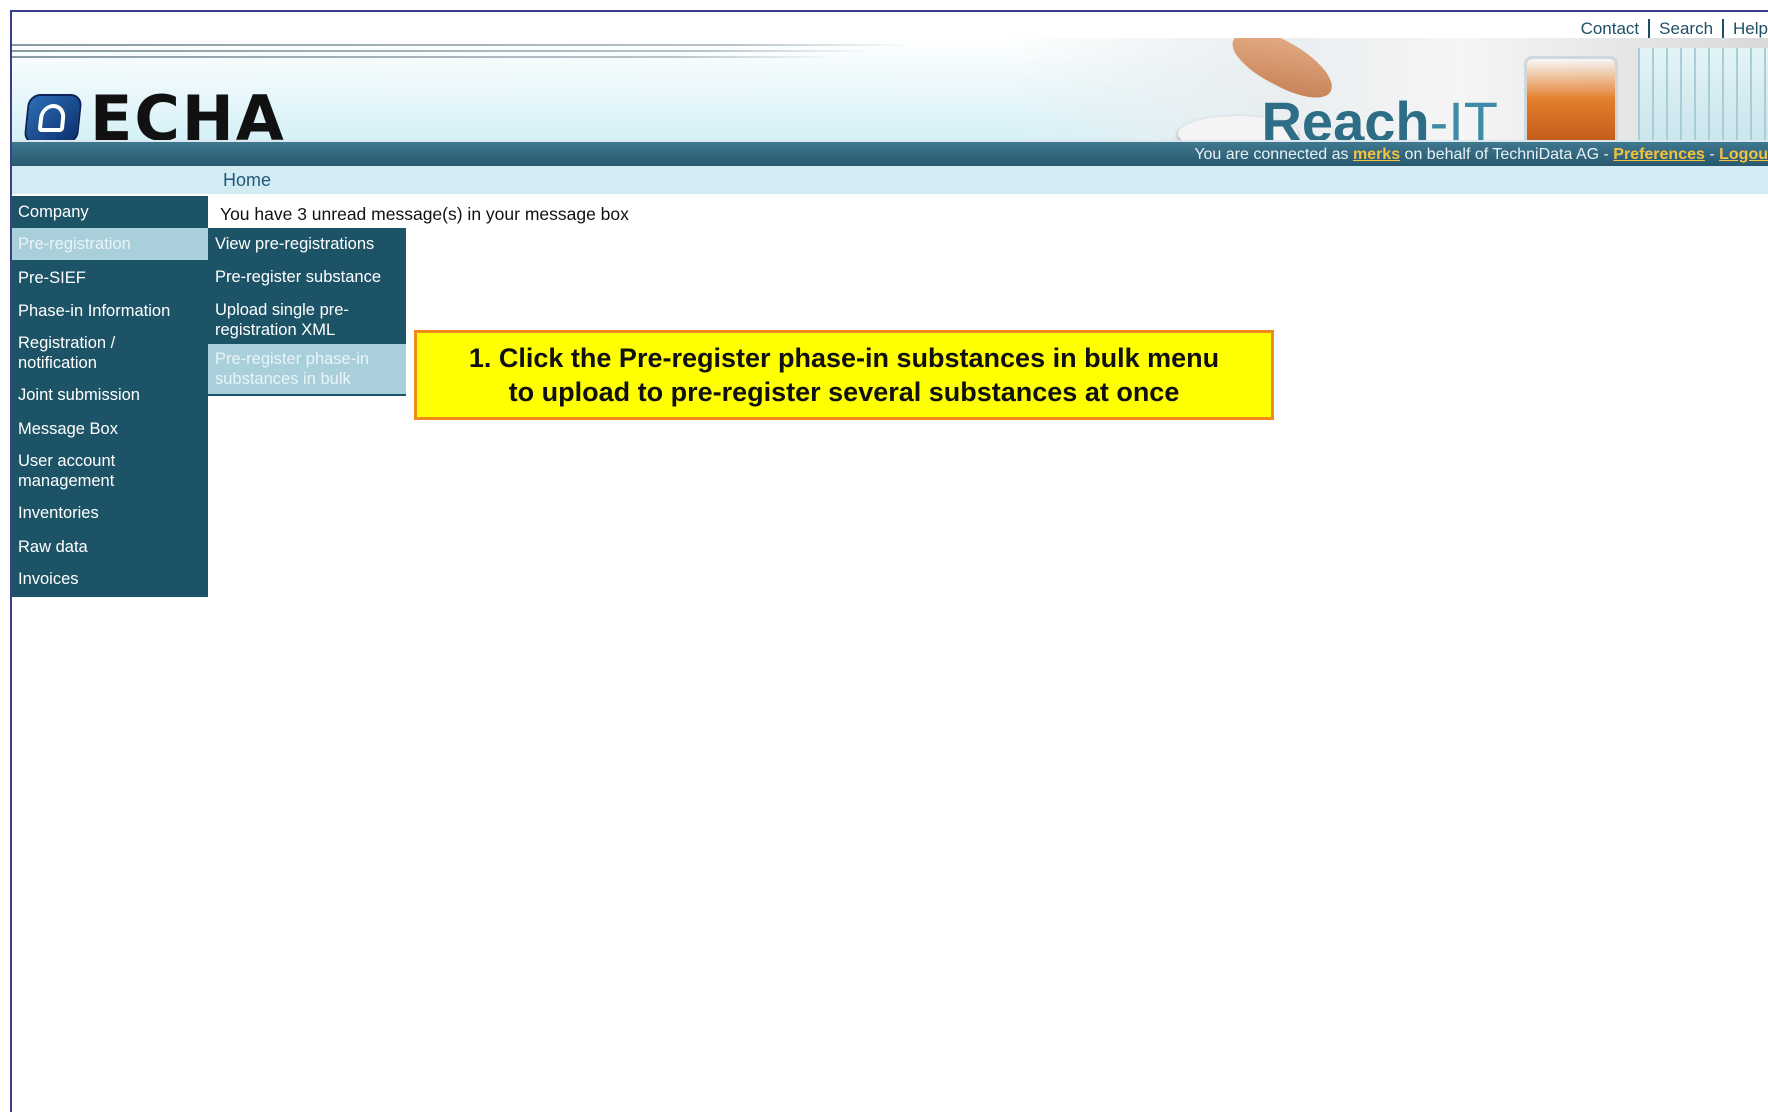  I want to click on top-links: Contact Search Help, so click(1674, 29).